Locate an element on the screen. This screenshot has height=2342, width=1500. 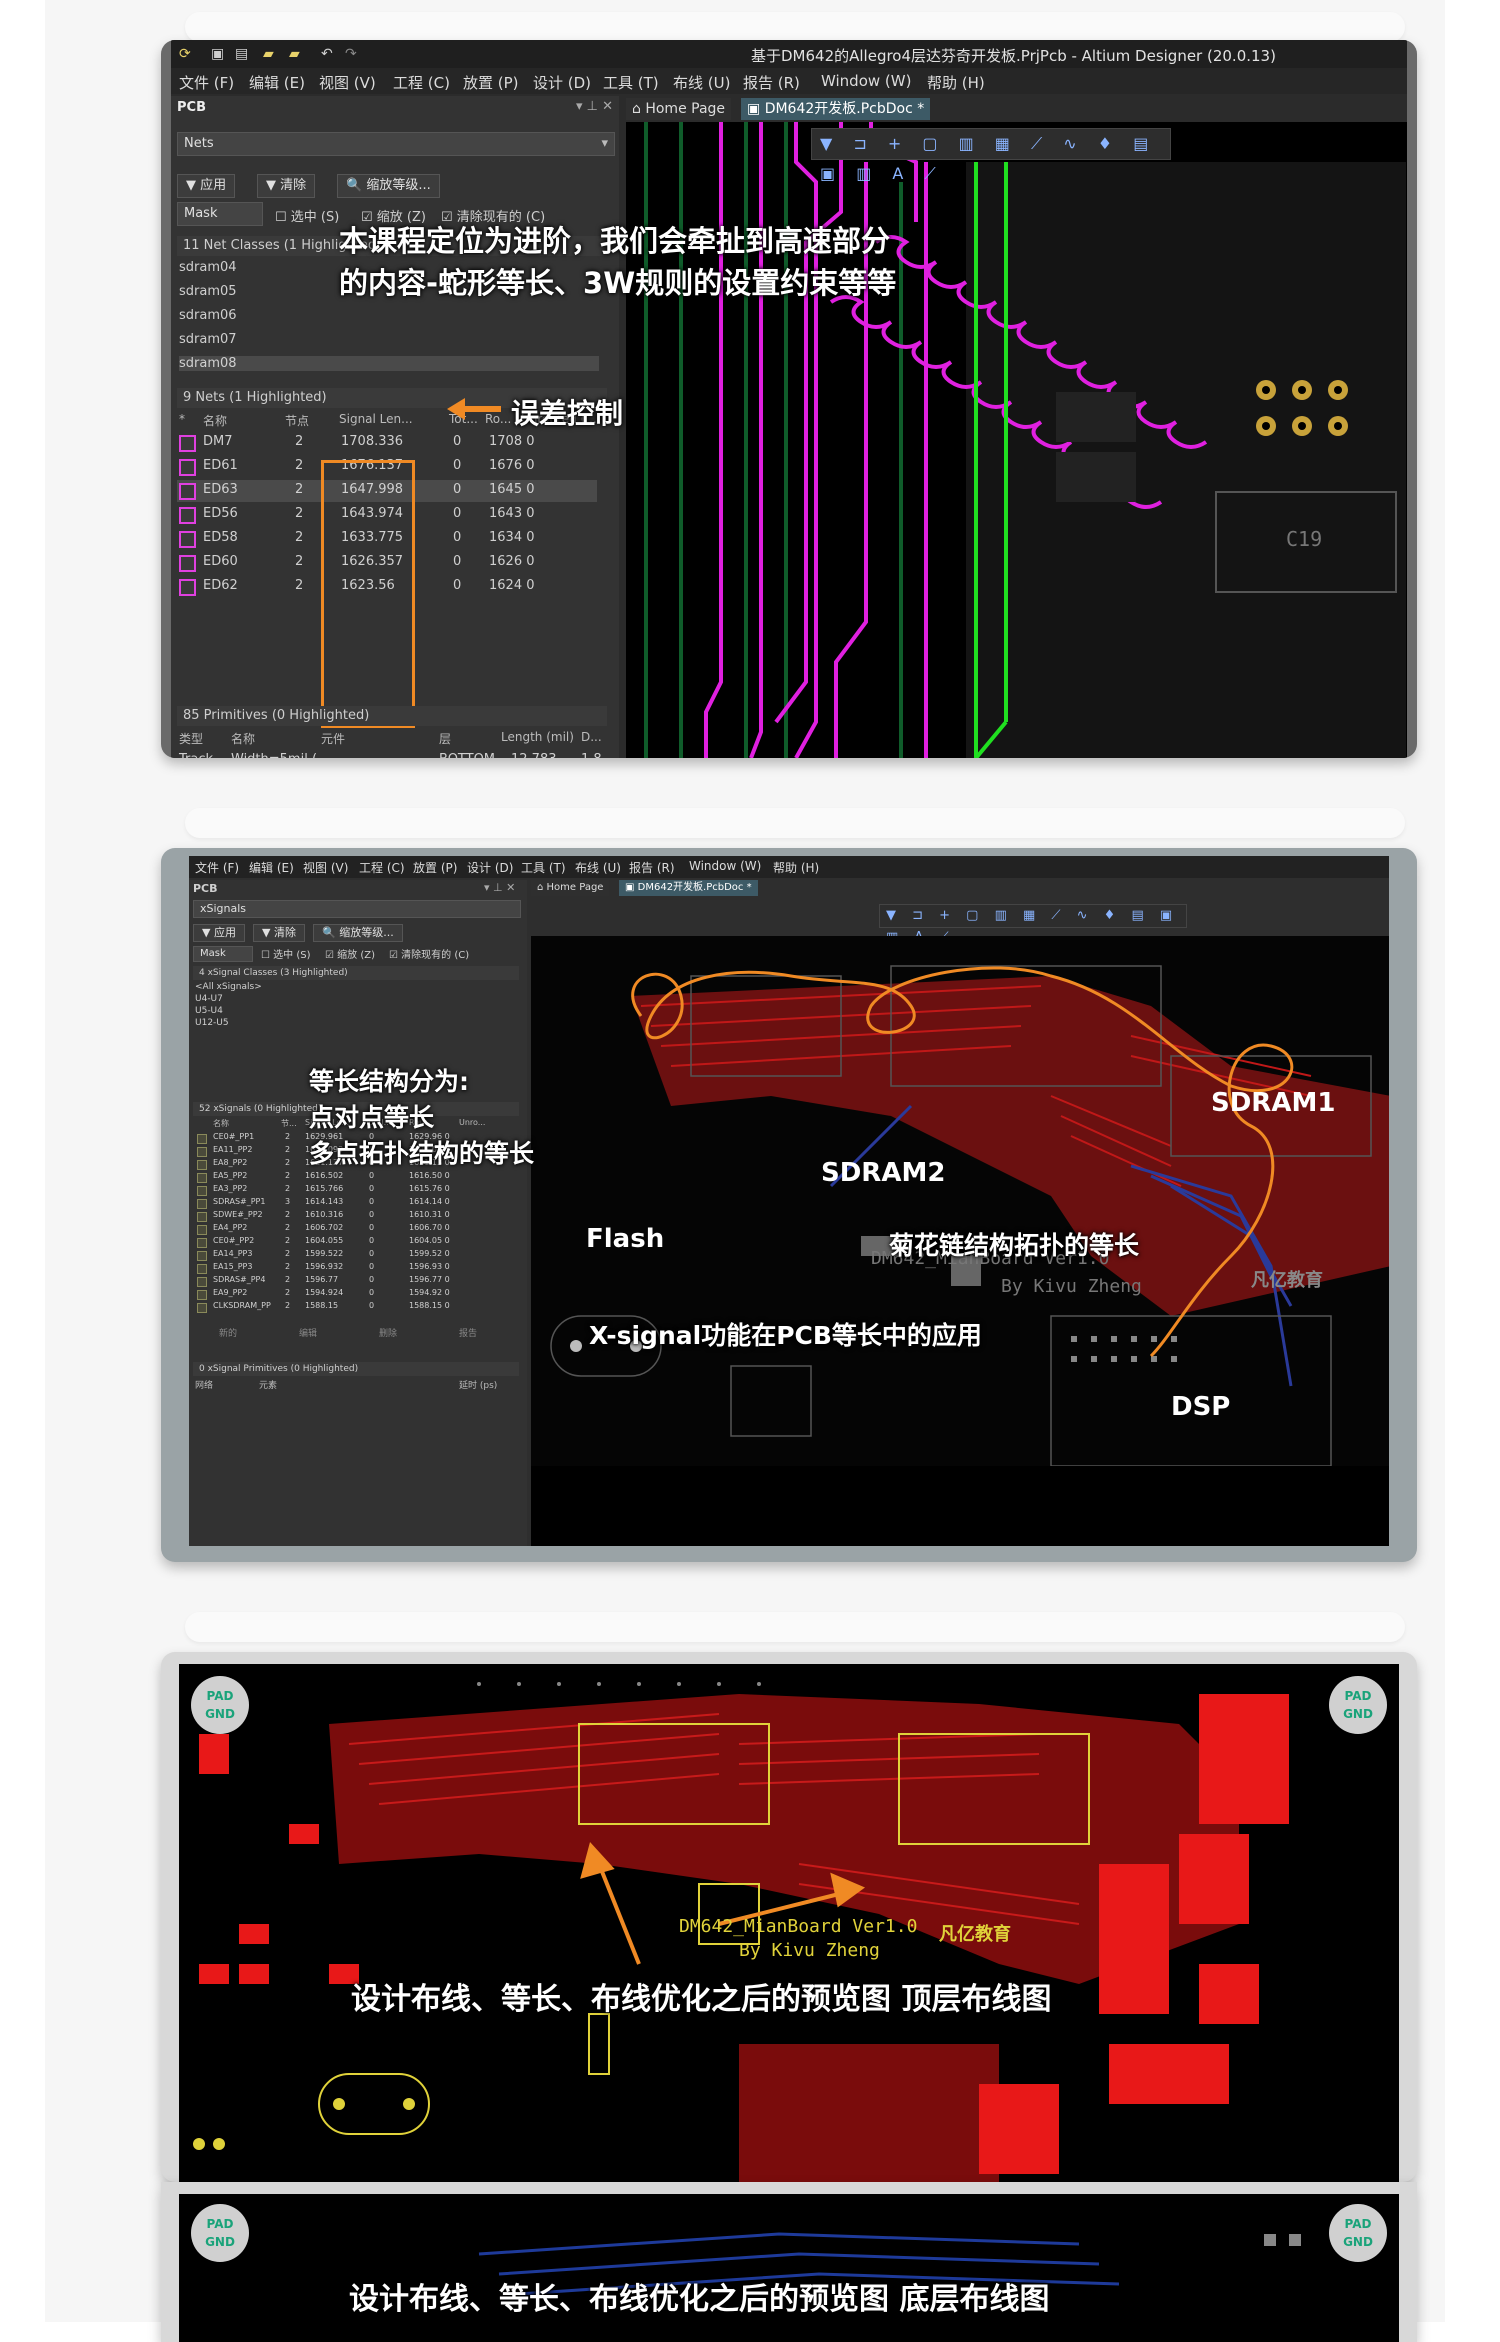
table-button-report: 报告 is located at coordinates (468, 1332).